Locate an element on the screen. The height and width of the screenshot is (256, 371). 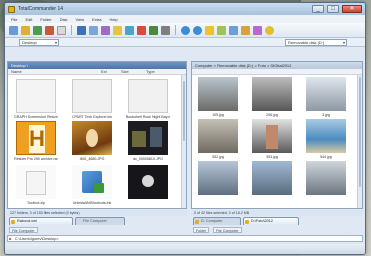
menu-edit: Edit is located at coordinates (28, 19).